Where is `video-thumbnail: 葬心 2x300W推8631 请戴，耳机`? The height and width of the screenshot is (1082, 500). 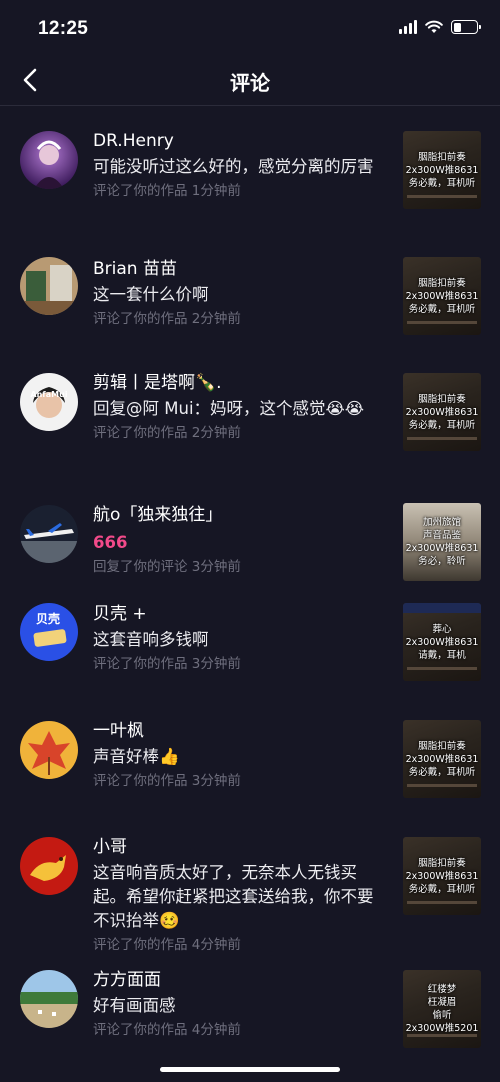
video-thumbnail: 葬心 2x300W推8631 请戴，耳机 is located at coordinates (442, 642).